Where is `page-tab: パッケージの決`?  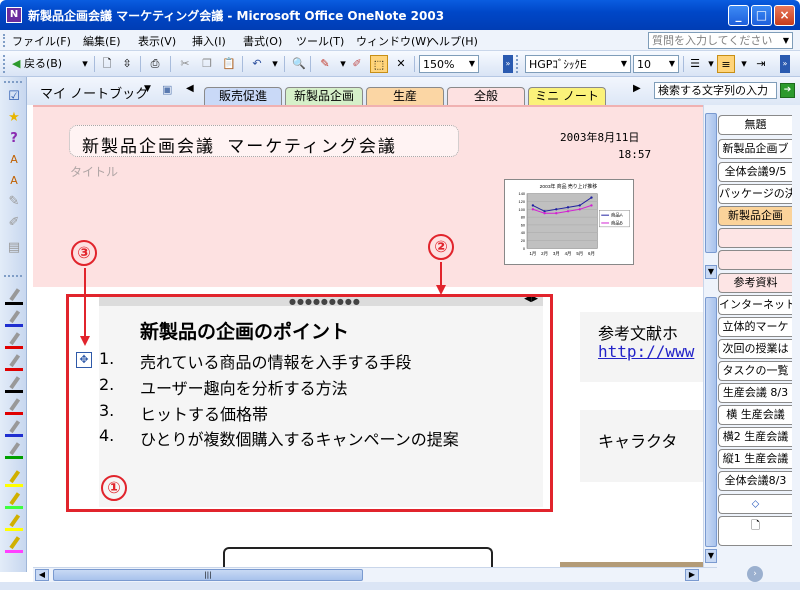
page-tab: パッケージの決 is located at coordinates (755, 194).